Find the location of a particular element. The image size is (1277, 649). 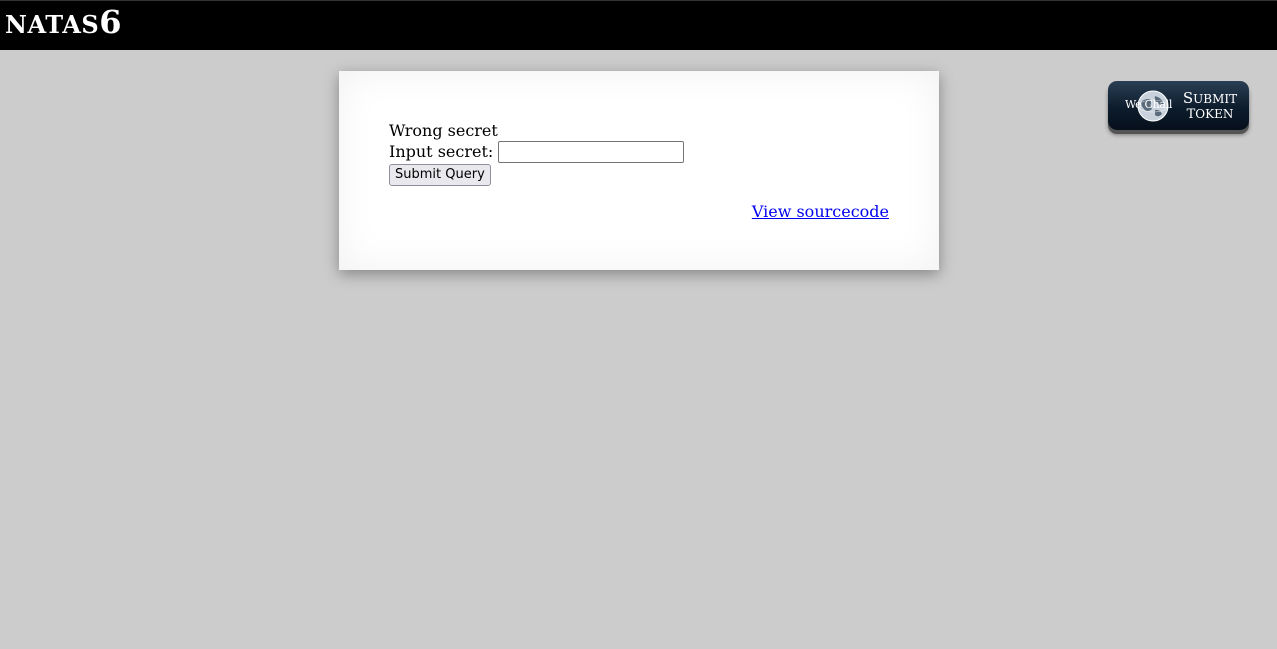

wechall-logo-text: We Chall is located at coordinates (1149, 104).